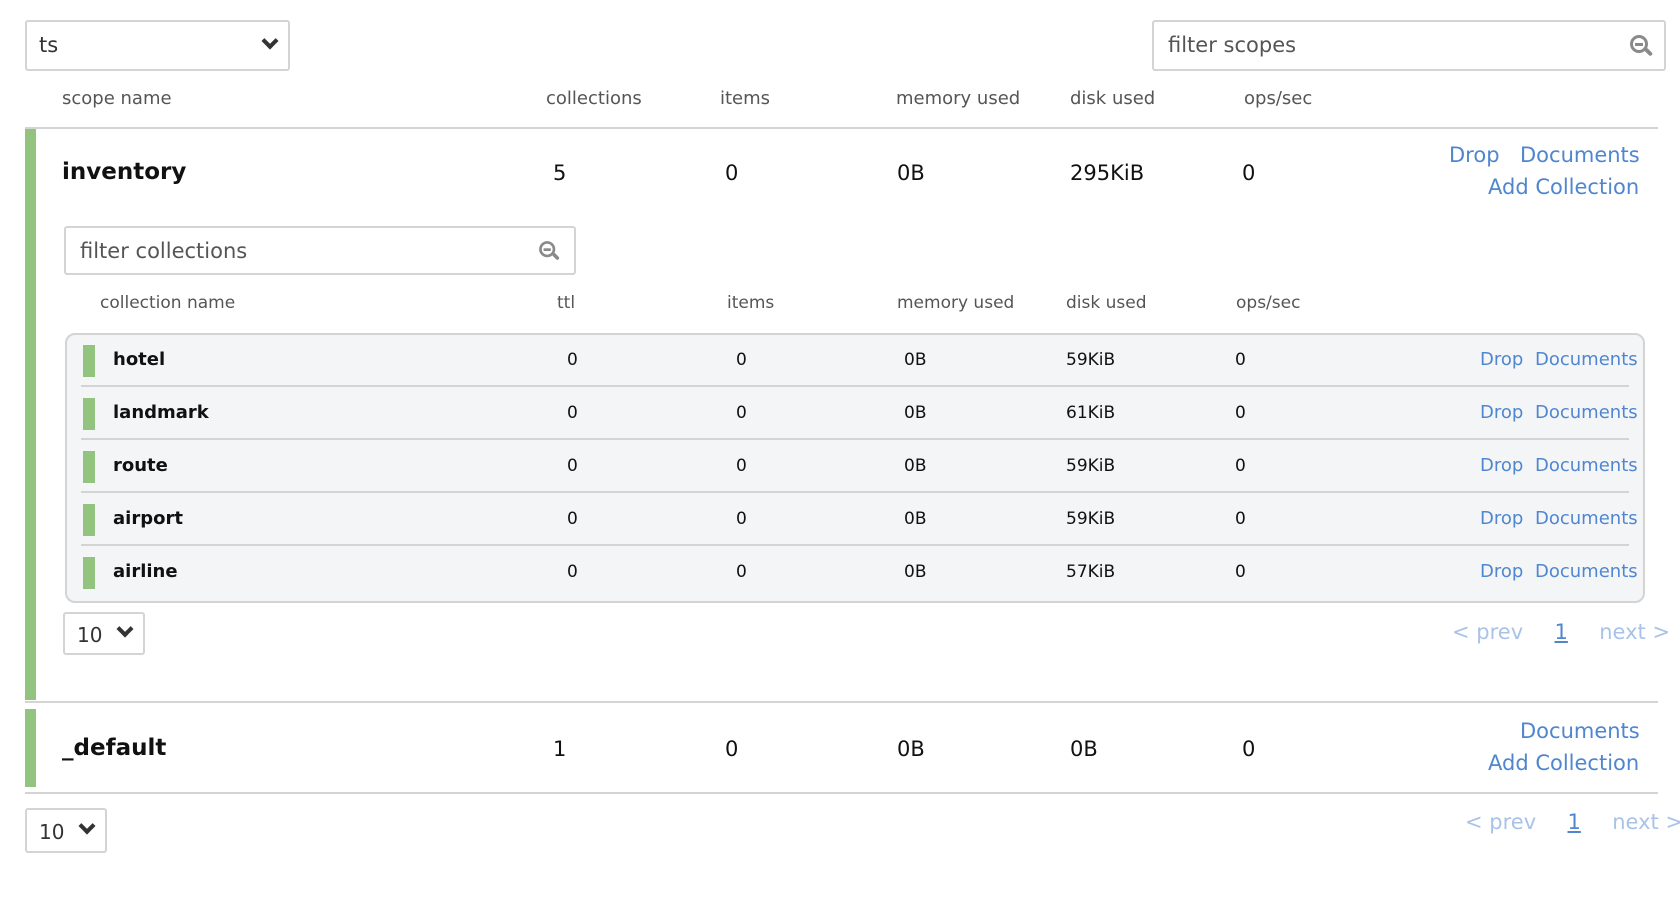 Image resolution: width=1680 pixels, height=900 pixels. What do you see at coordinates (1474, 155) in the screenshot?
I see `drop-scope-link: Drop` at bounding box center [1474, 155].